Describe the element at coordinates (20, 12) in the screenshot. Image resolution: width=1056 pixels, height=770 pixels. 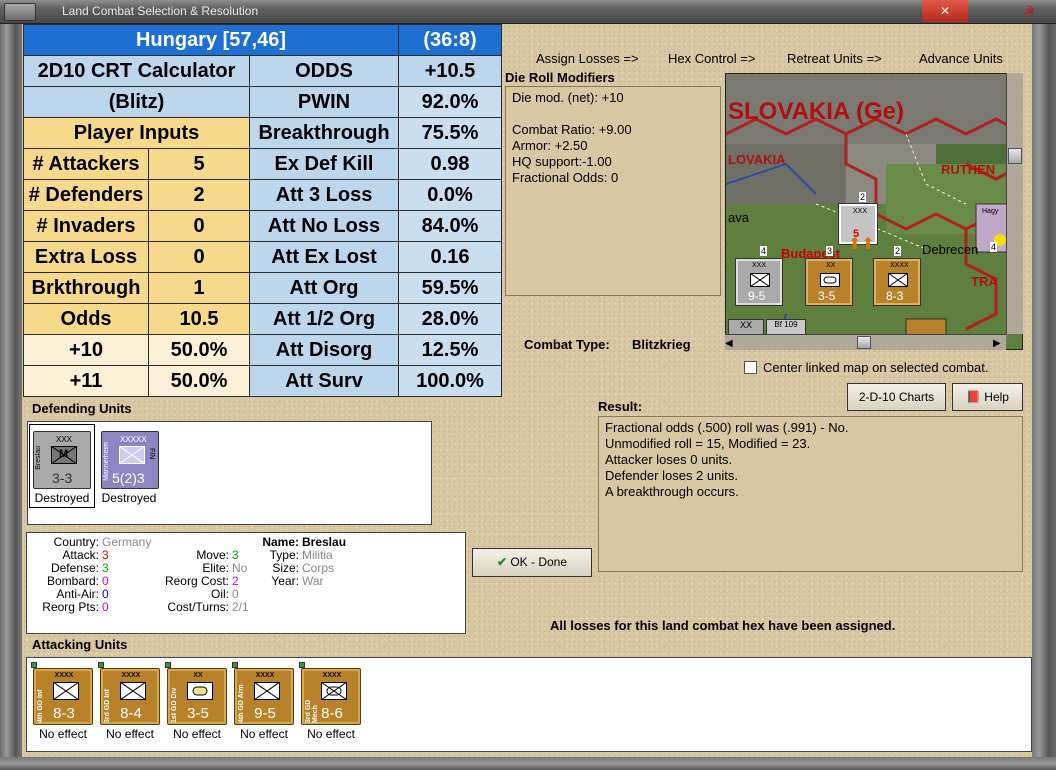
I see `system-menu-button` at that location.